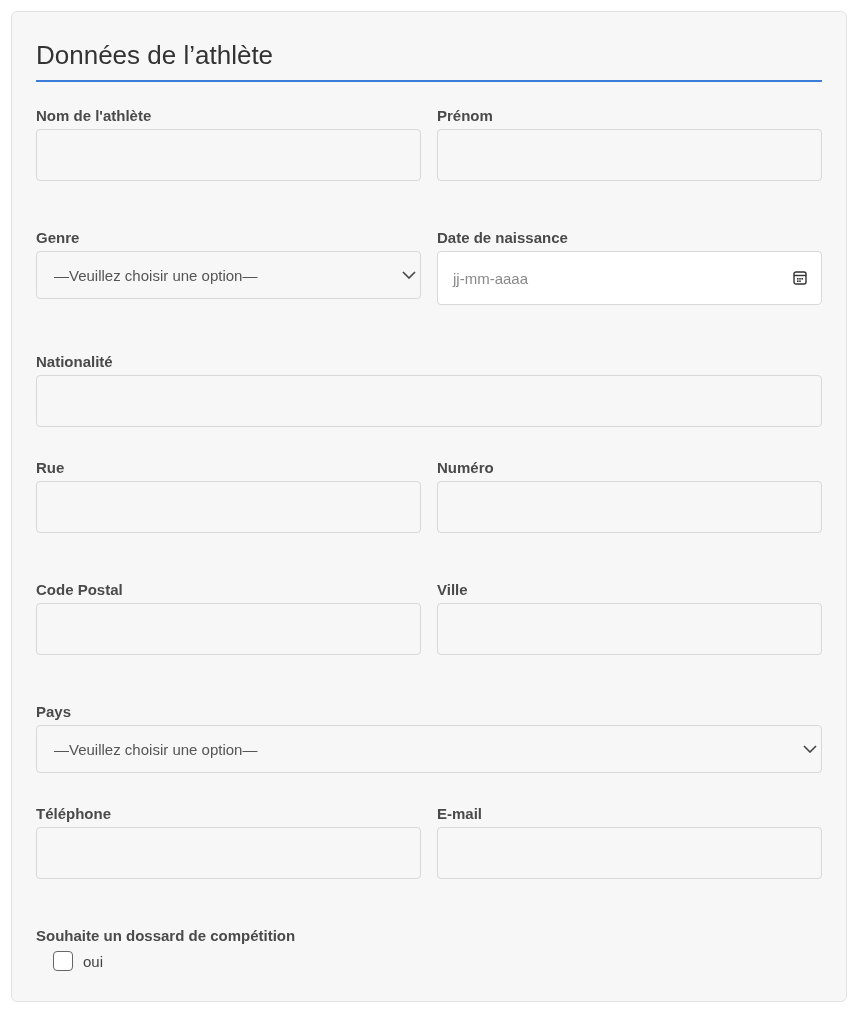 The image size is (857, 1024). What do you see at coordinates (502, 238) in the screenshot?
I see `field-label: Date de naissance` at bounding box center [502, 238].